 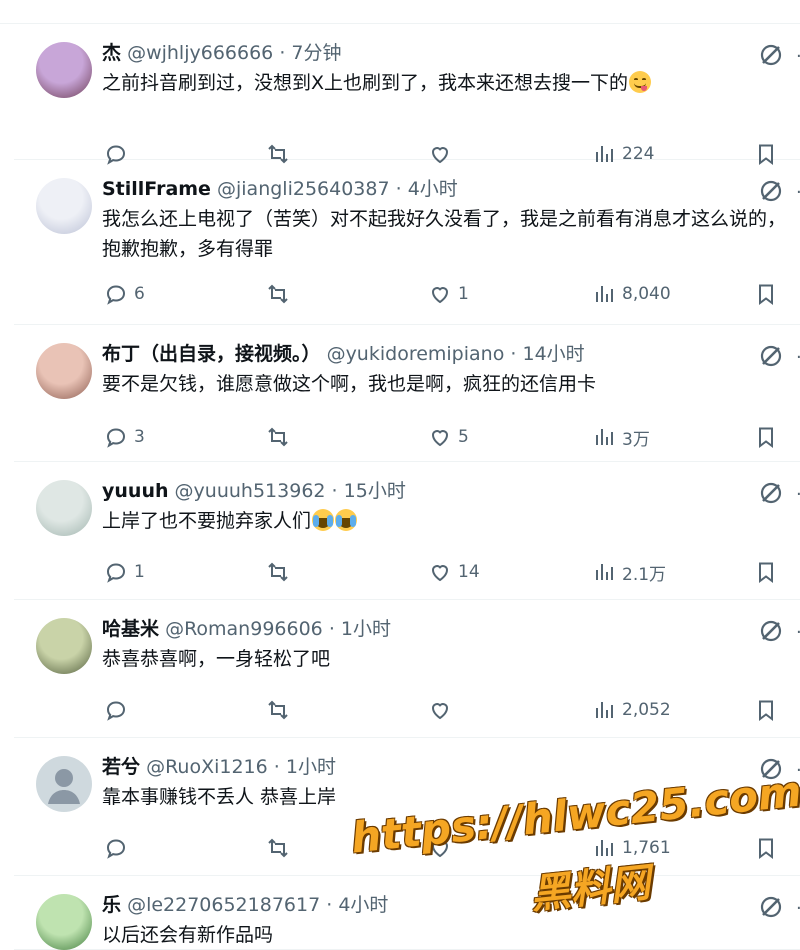 I want to click on reply-item: 乐 @le2270652187617 · 4小时·以后还会有新作品吗, so click(x=407, y=913).